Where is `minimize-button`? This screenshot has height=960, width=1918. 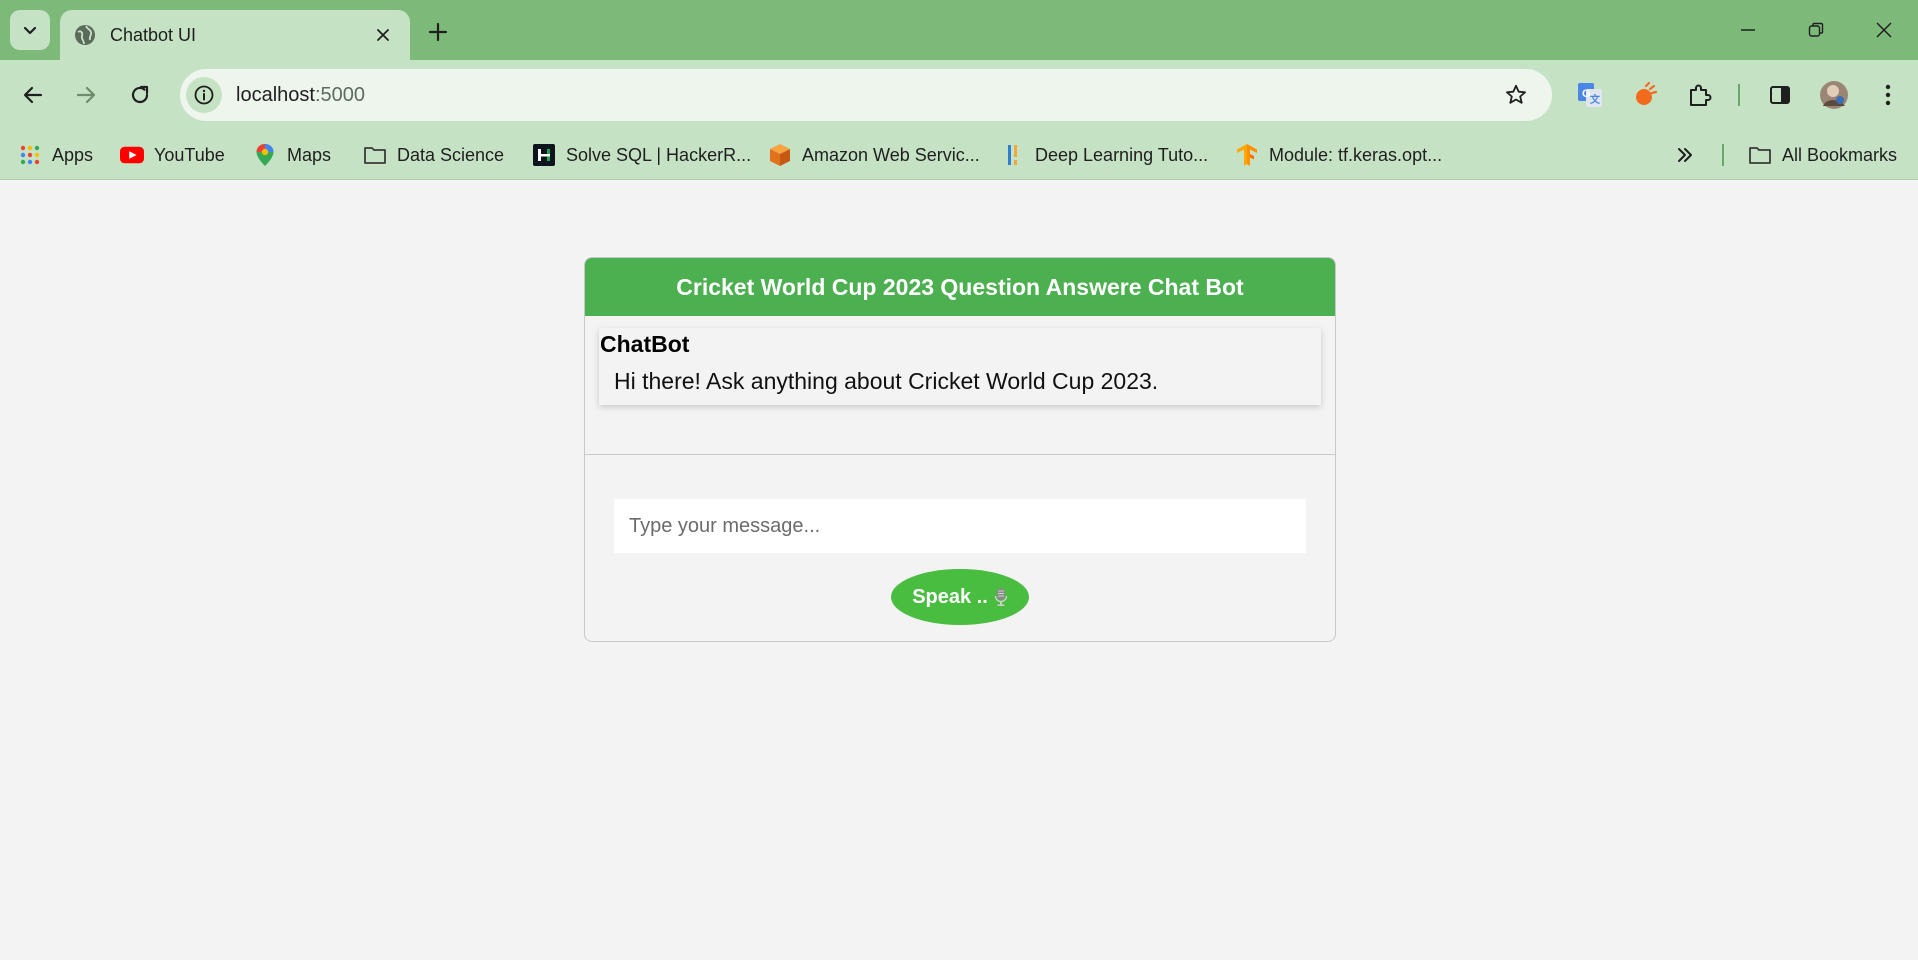
minimize-button is located at coordinates (1748, 30).